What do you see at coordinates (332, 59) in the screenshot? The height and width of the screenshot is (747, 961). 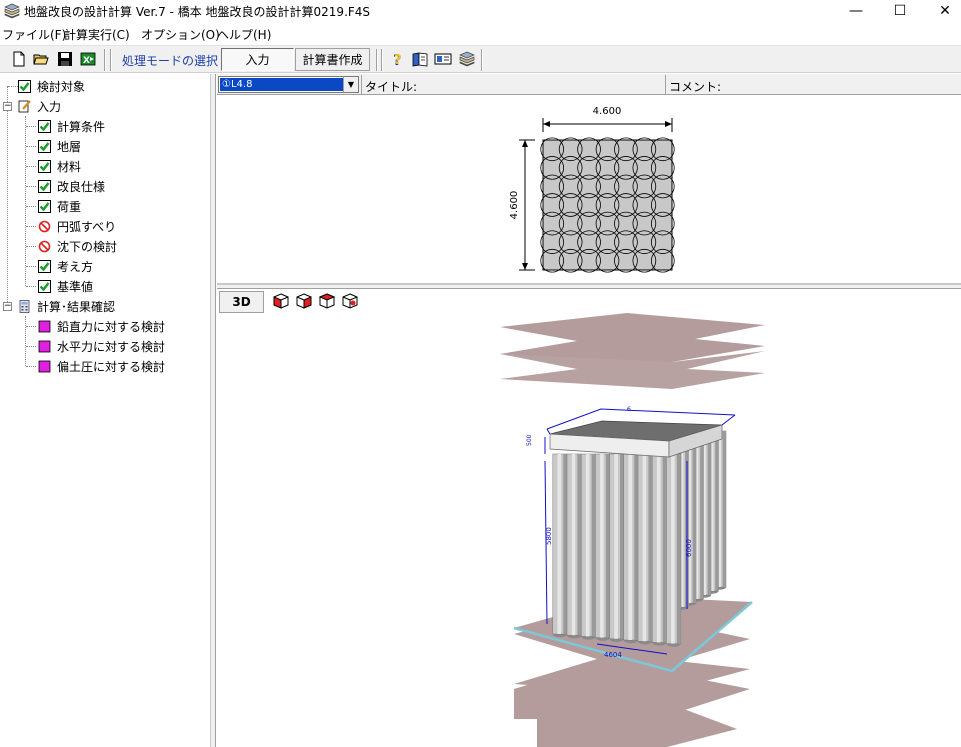 I see `report-button: 計算書作成` at bounding box center [332, 59].